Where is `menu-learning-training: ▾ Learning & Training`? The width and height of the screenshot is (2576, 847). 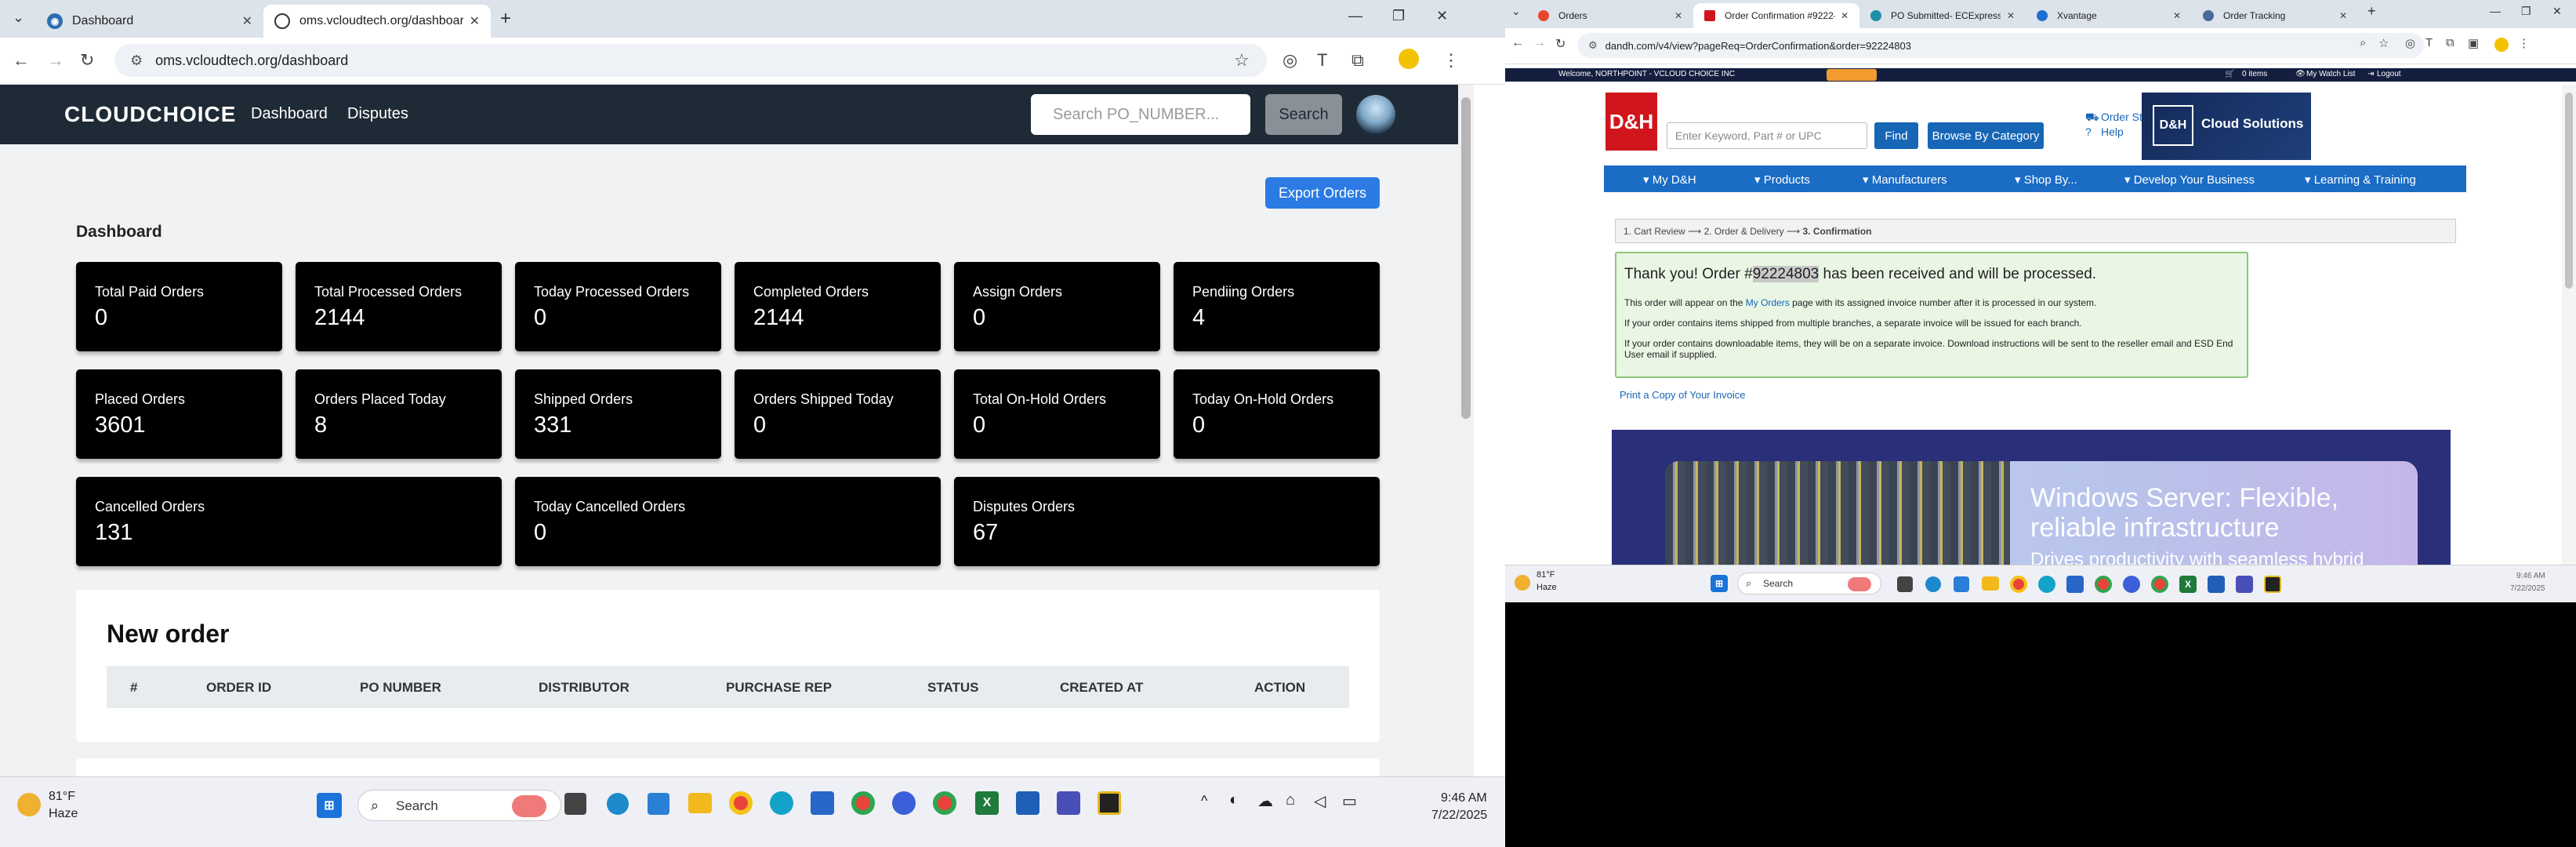 menu-learning-training: ▾ Learning & Training is located at coordinates (2361, 180).